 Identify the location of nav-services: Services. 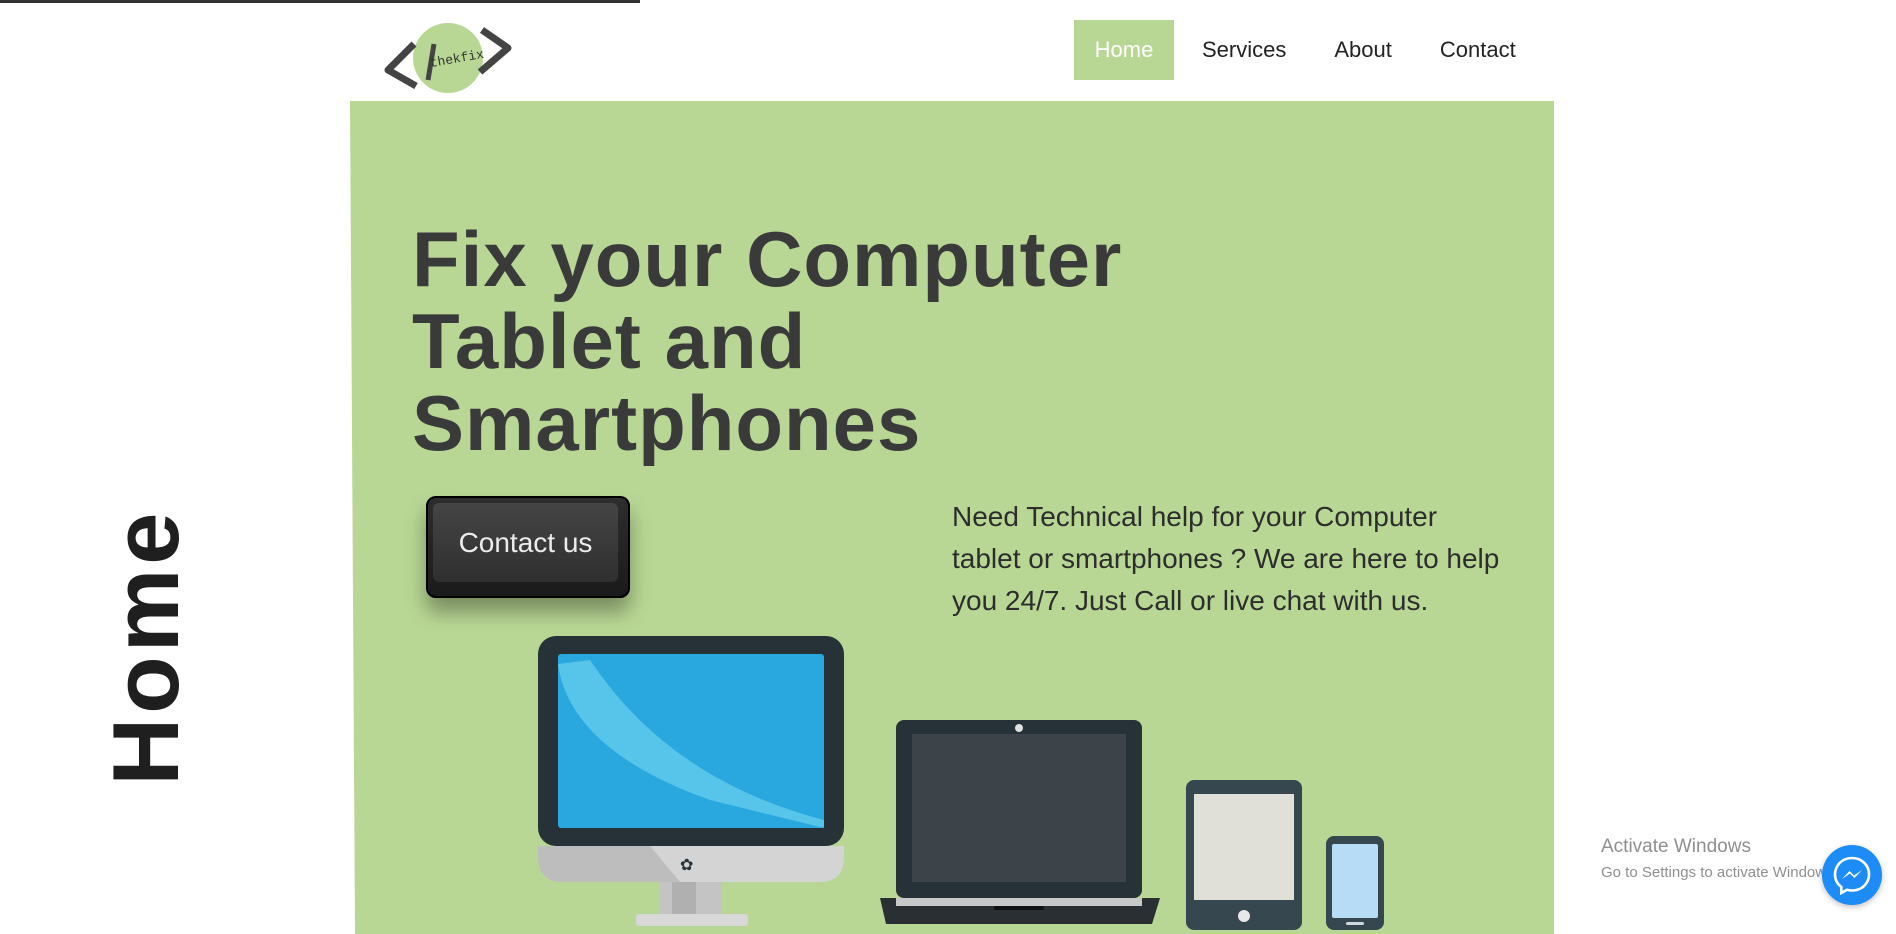
(1244, 50).